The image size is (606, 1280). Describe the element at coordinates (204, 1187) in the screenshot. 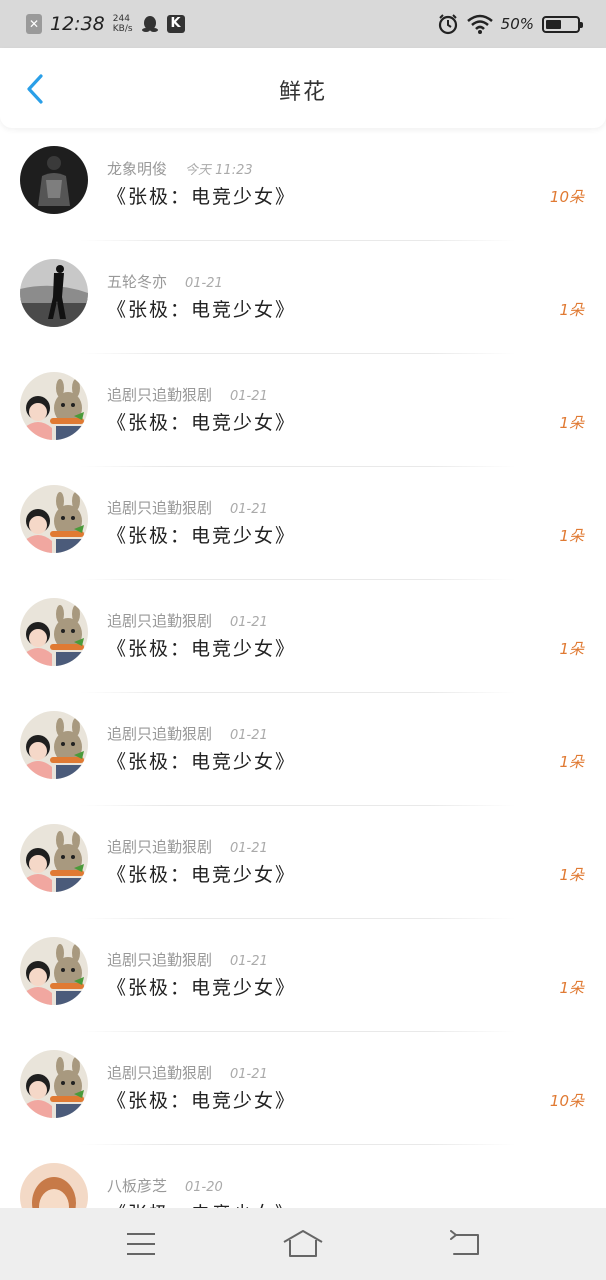

I see `timestamp: 01-20` at that location.